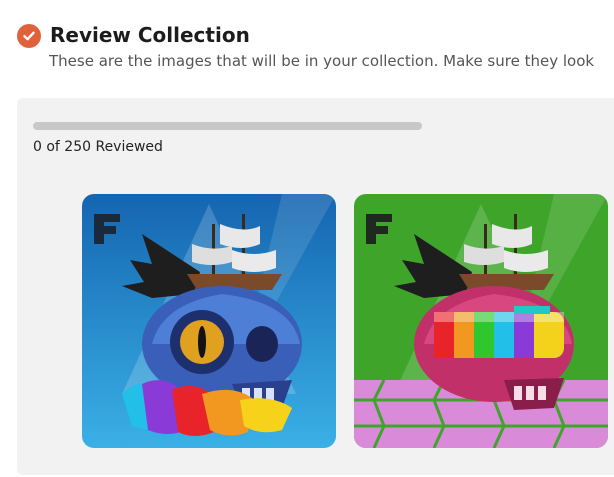 The image size is (614, 477). I want to click on review-progress-label: 0 of 250 Reviewed, so click(98, 147).